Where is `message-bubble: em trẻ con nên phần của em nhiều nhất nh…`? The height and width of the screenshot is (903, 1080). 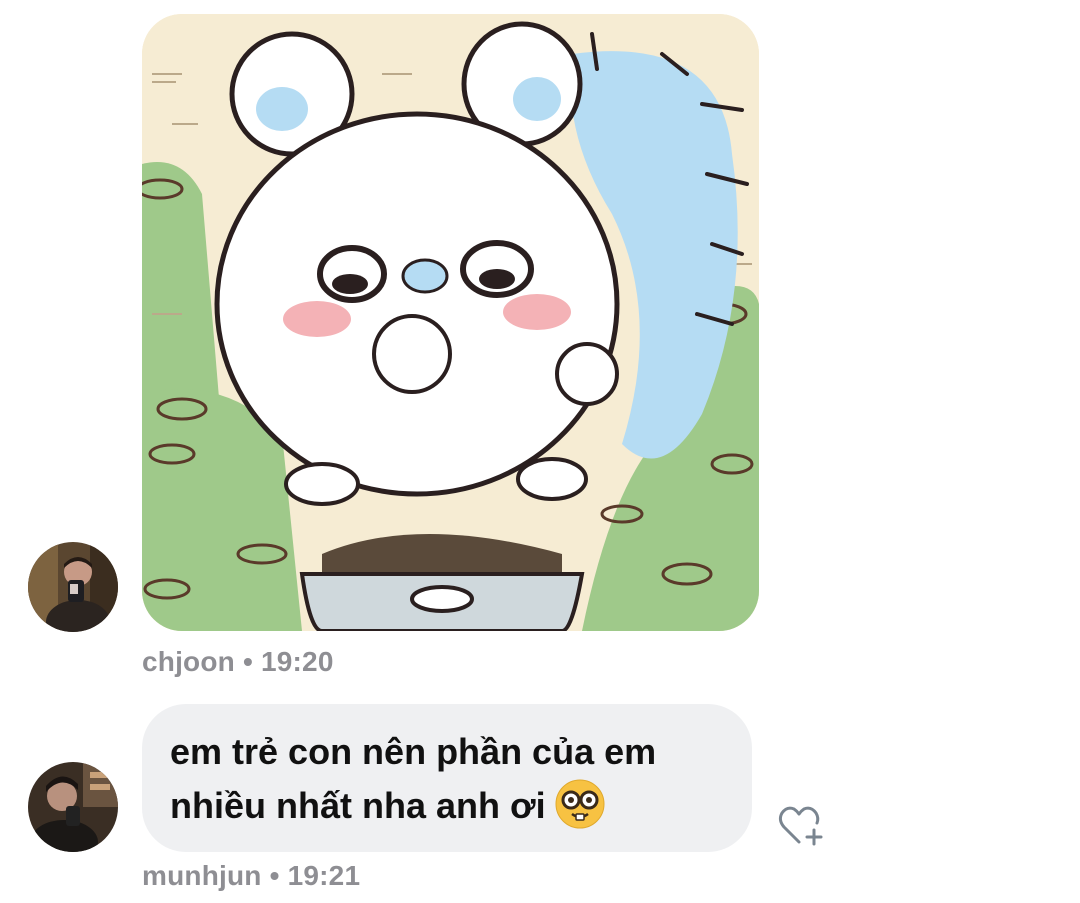
message-bubble: em trẻ con nên phần của em nhiều nhất nh… is located at coordinates (447, 778).